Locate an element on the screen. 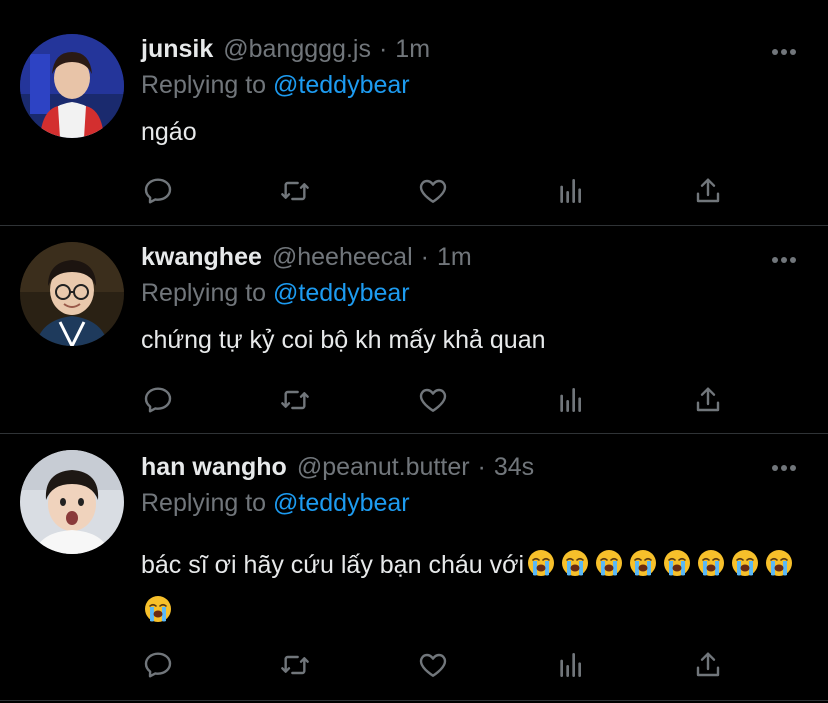 Image resolution: width=828 pixels, height=703 pixels. tweet-text: bác sĩ ơi hãy cứu lấy bạn cháu với is located at coordinates (471, 588).